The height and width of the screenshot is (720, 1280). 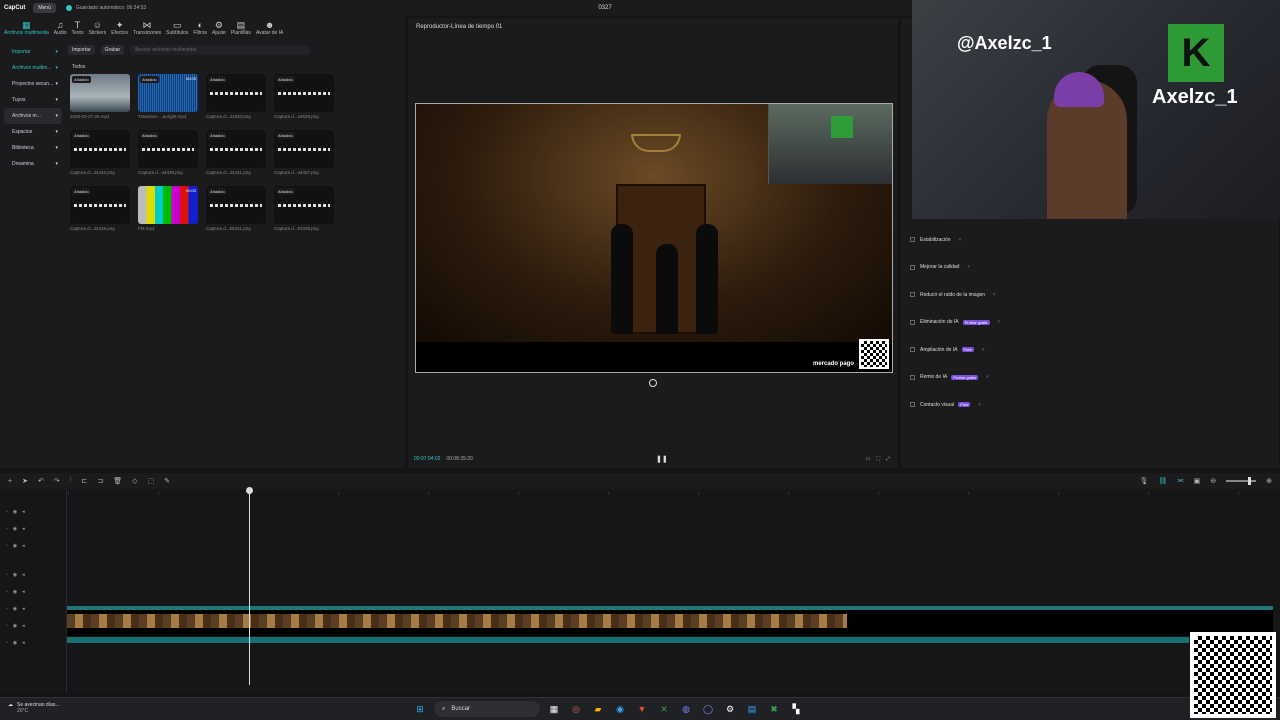 What do you see at coordinates (25, 481) in the screenshot?
I see `select-icon: ➤` at bounding box center [25, 481].